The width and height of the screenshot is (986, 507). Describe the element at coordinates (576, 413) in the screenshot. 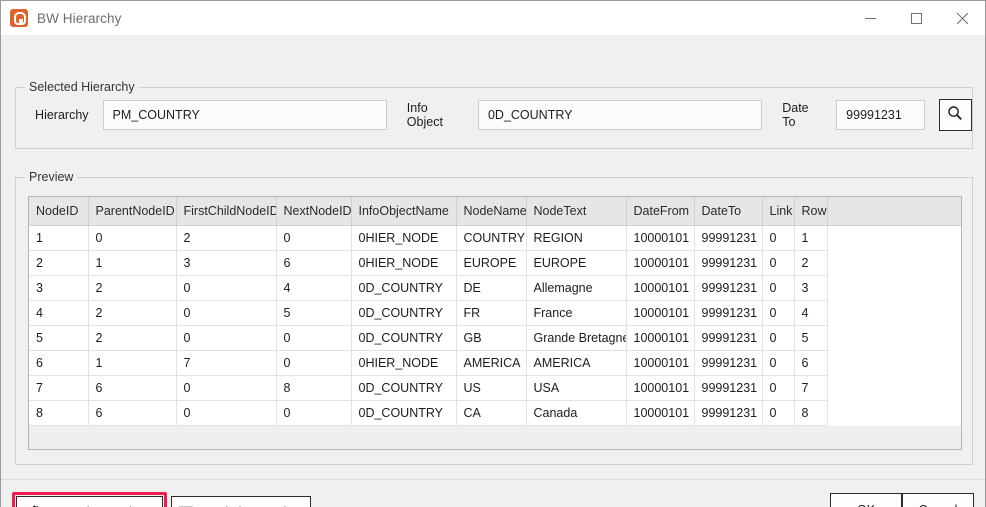

I see `table-cell: Canada` at that location.